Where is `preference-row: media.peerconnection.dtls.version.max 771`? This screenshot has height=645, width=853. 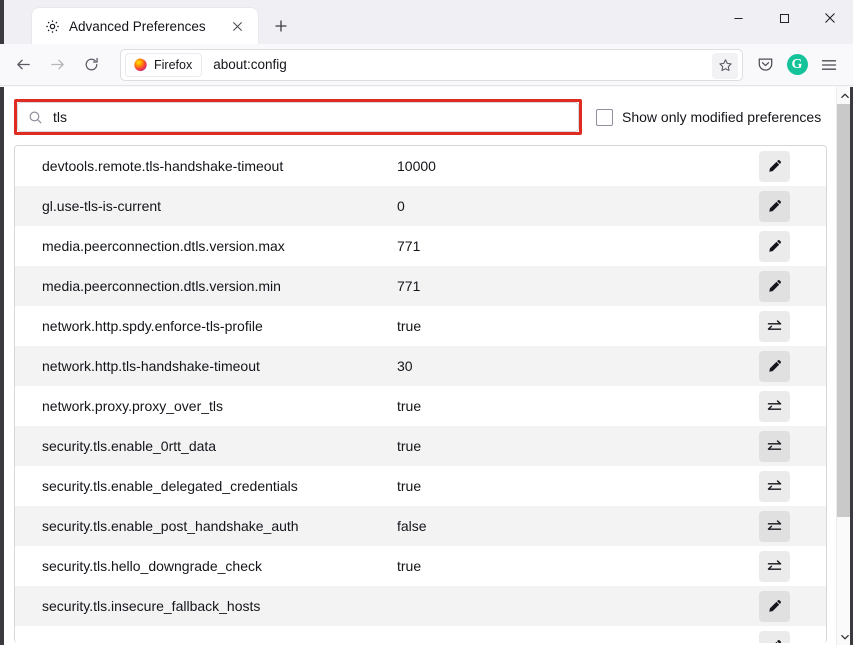
preference-row: media.peerconnection.dtls.version.max 771 is located at coordinates (420, 246).